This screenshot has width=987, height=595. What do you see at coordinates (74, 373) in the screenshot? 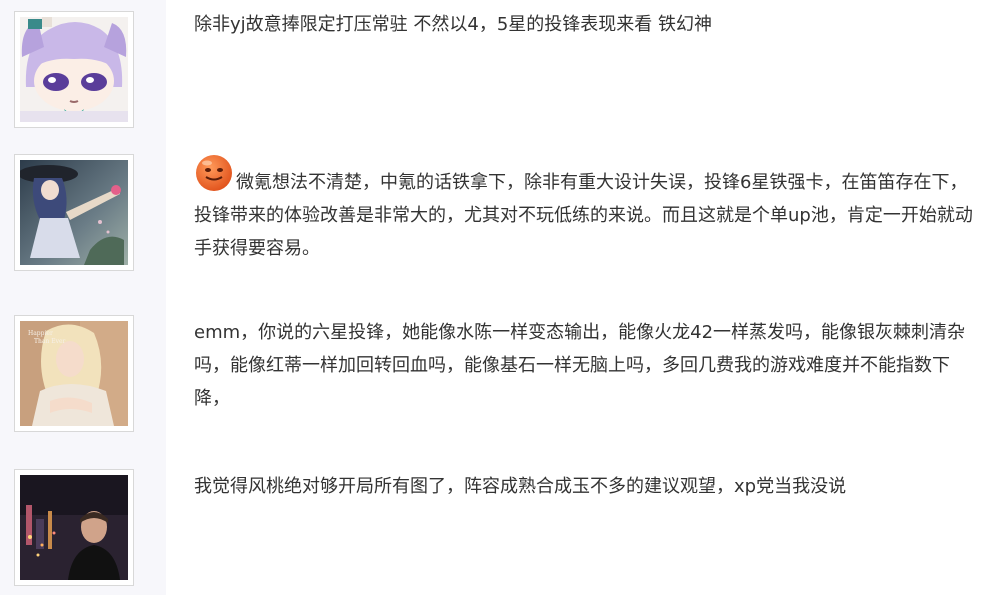
I see `user-avatar: Happier Than Ever` at bounding box center [74, 373].